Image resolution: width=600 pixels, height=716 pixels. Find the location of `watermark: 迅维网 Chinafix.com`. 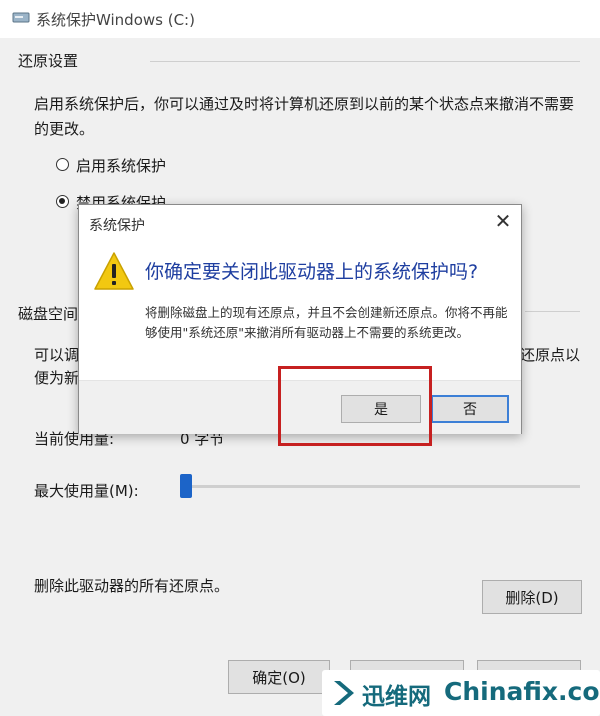

watermark: 迅维网 Chinafix.com is located at coordinates (461, 693).